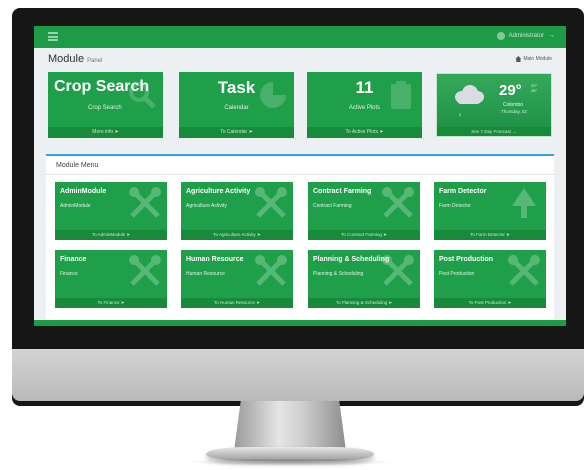 The height and width of the screenshot is (470, 585). I want to click on card-subtitle: Post Production, so click(457, 274).